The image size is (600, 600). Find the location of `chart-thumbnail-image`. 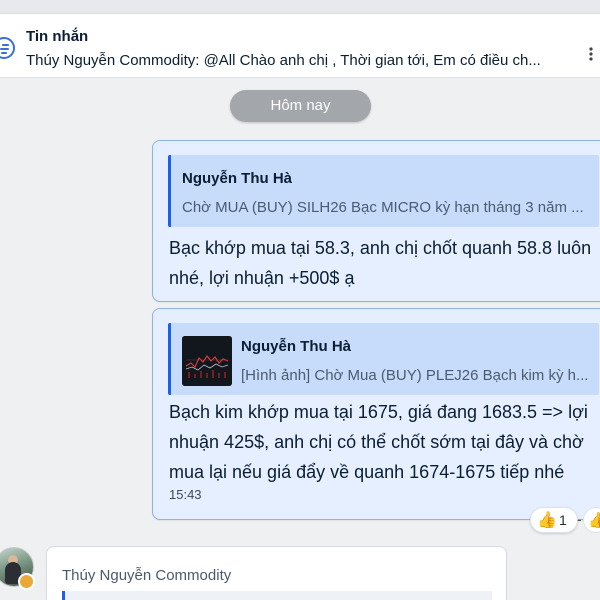

chart-thumbnail-image is located at coordinates (207, 361).